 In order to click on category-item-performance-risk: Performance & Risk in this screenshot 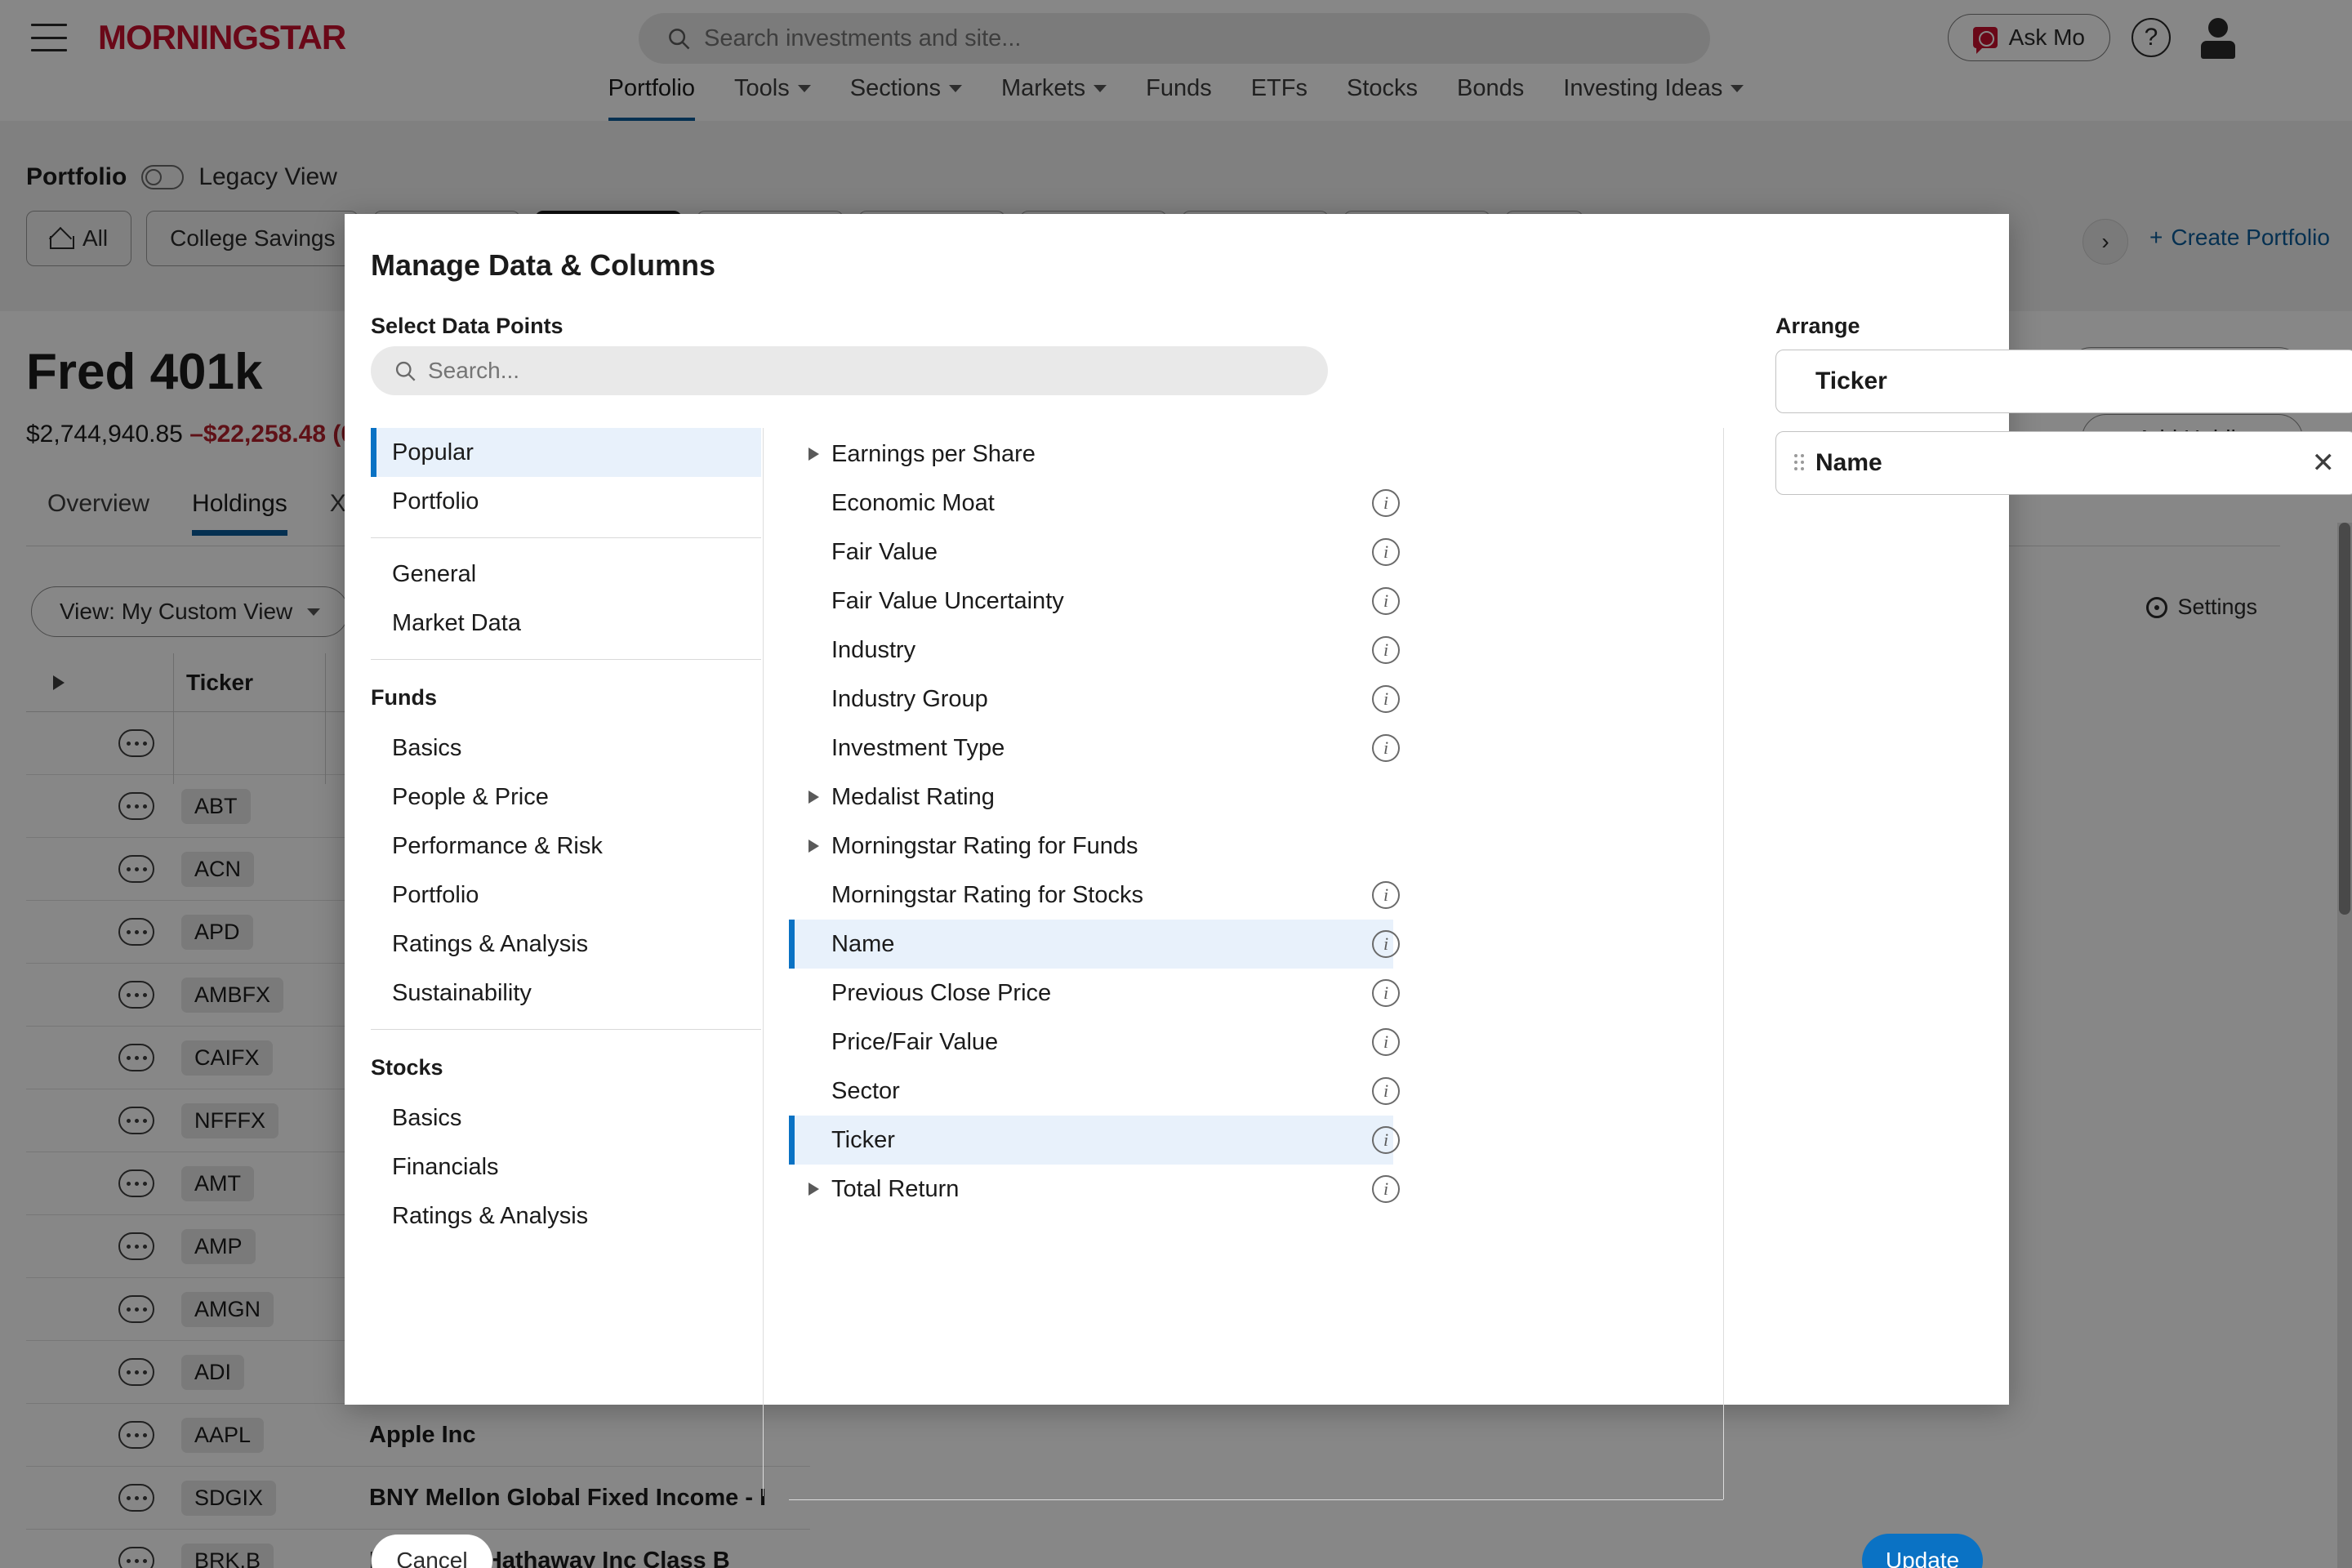, I will do `click(566, 847)`.